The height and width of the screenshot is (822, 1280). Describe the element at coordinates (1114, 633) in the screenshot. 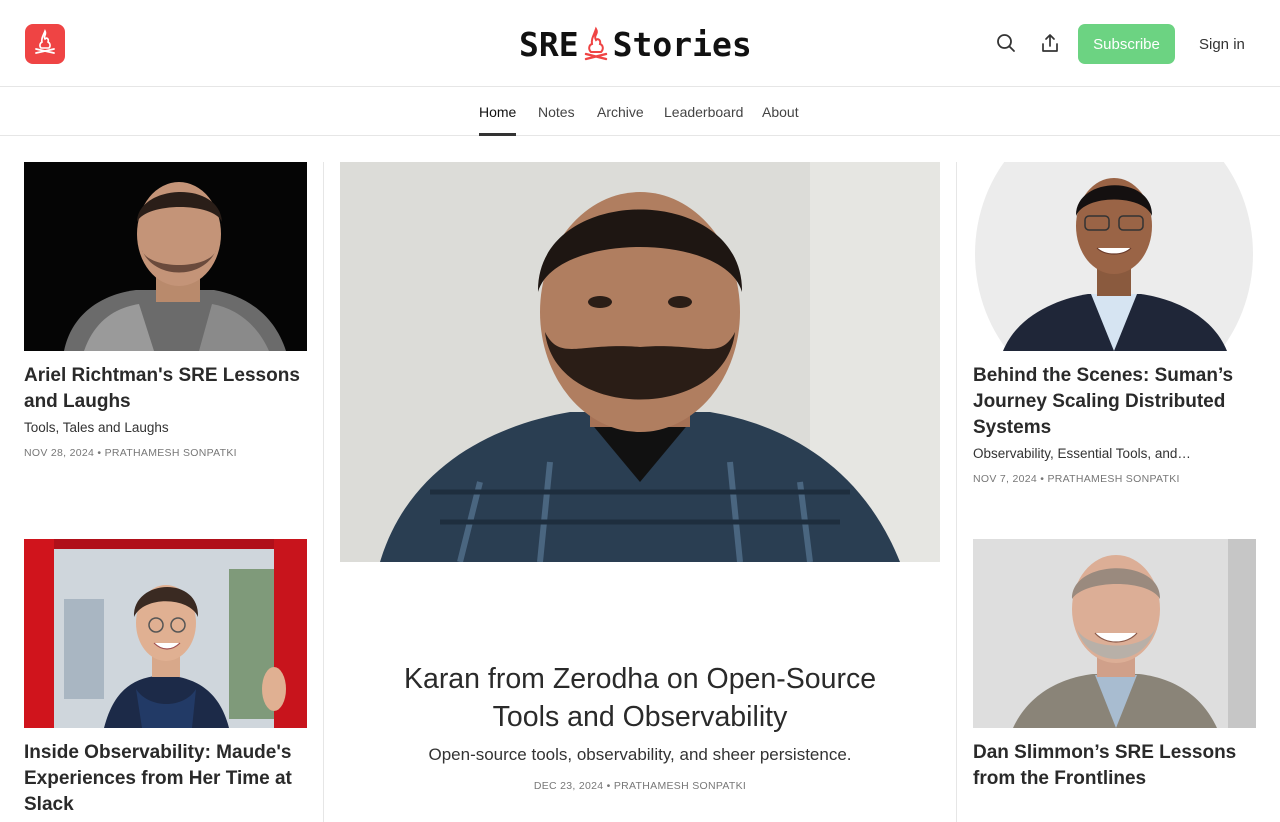

I see `post-thumbnail-dan` at that location.